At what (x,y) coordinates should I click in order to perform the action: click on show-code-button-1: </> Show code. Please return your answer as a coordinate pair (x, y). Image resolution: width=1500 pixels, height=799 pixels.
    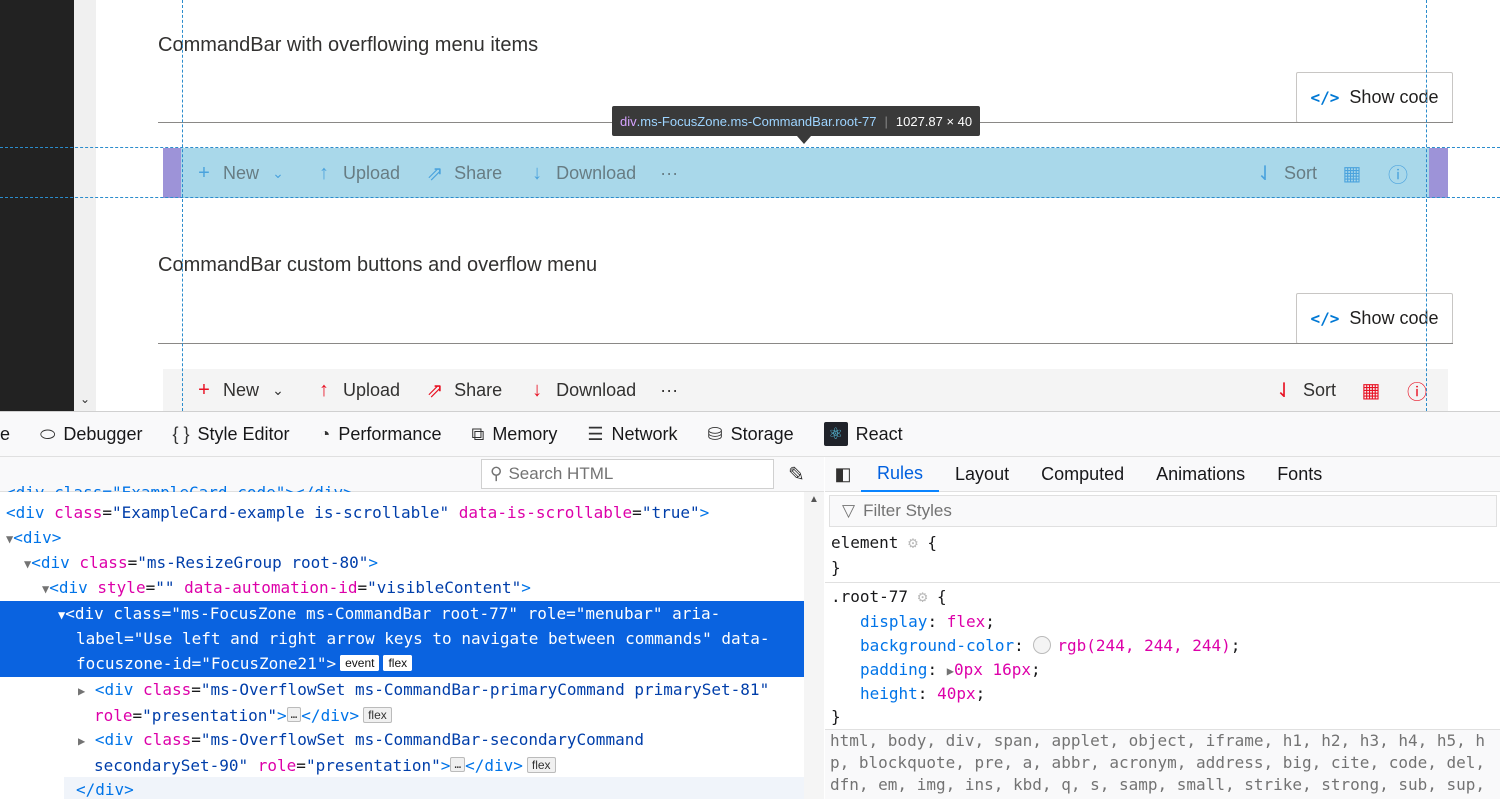
    Looking at the image, I should click on (1374, 97).